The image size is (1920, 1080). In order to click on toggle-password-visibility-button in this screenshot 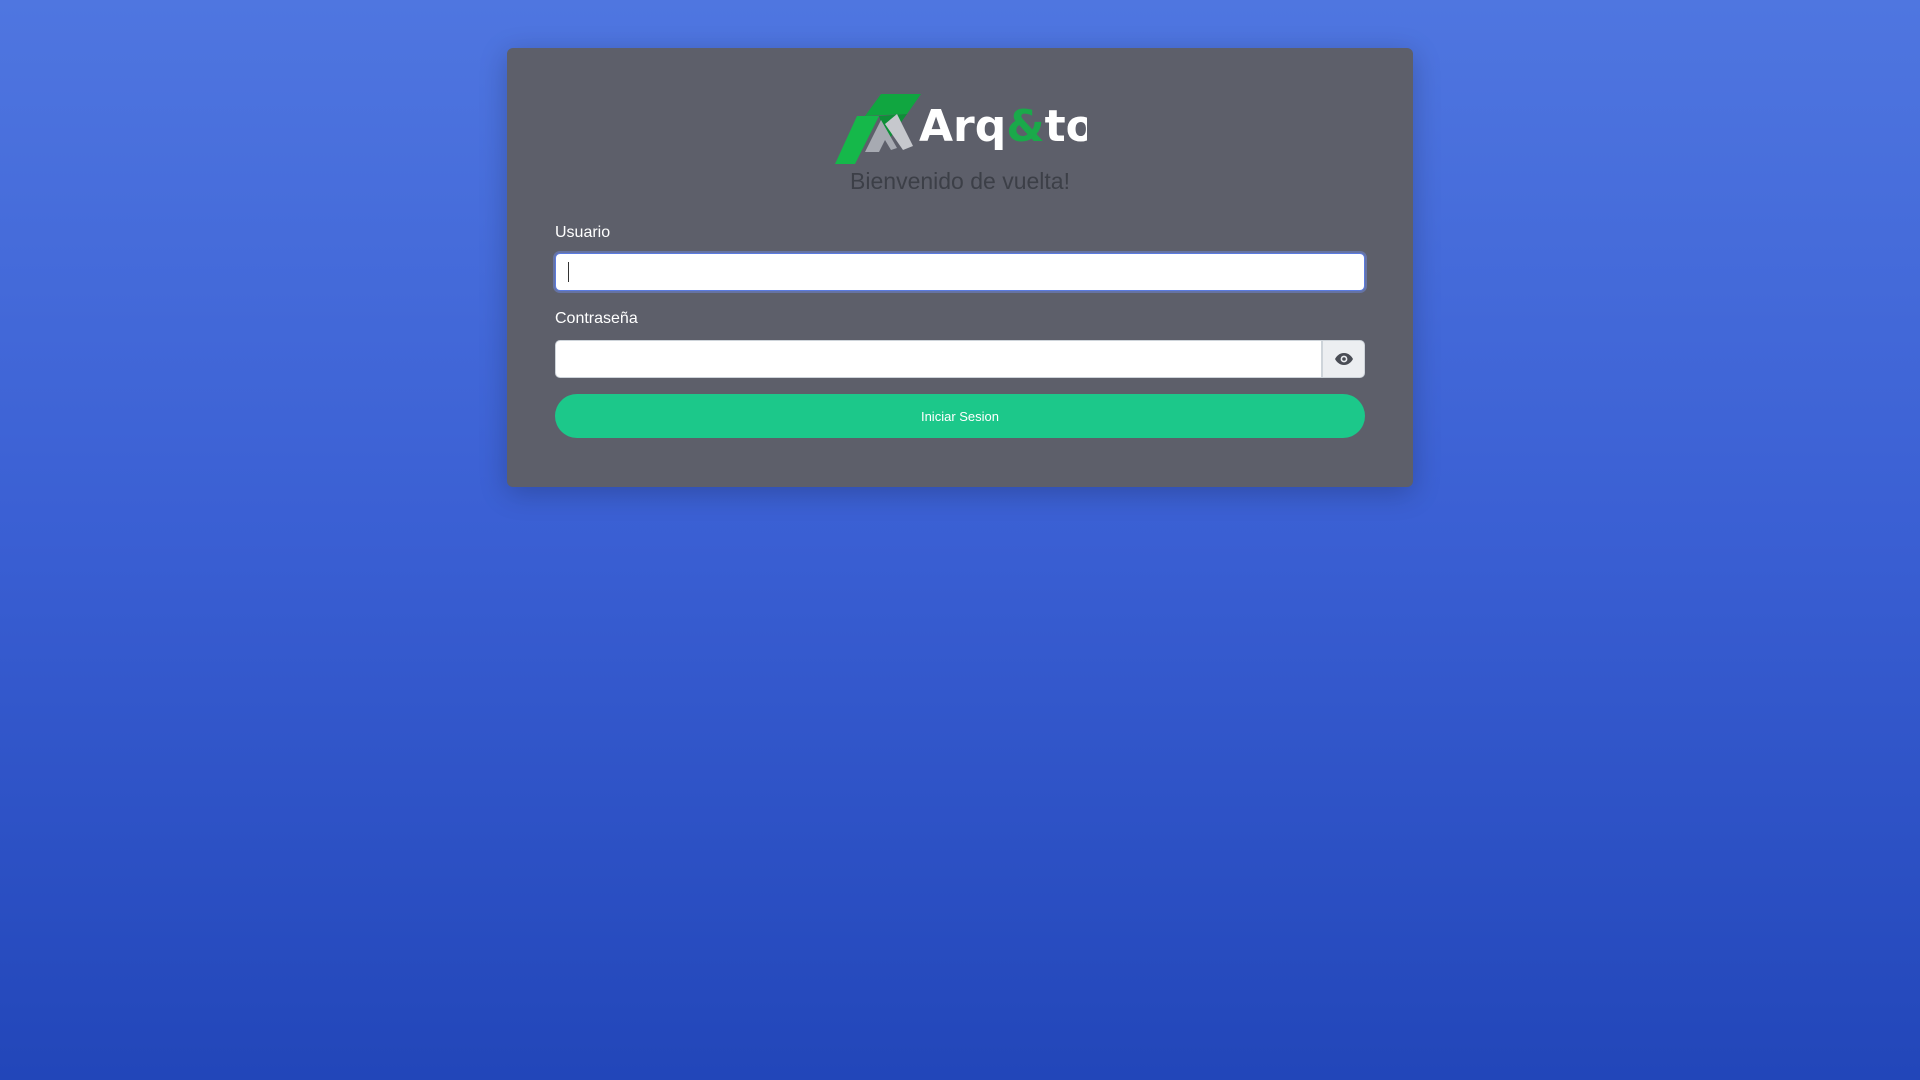, I will do `click(1343, 359)`.